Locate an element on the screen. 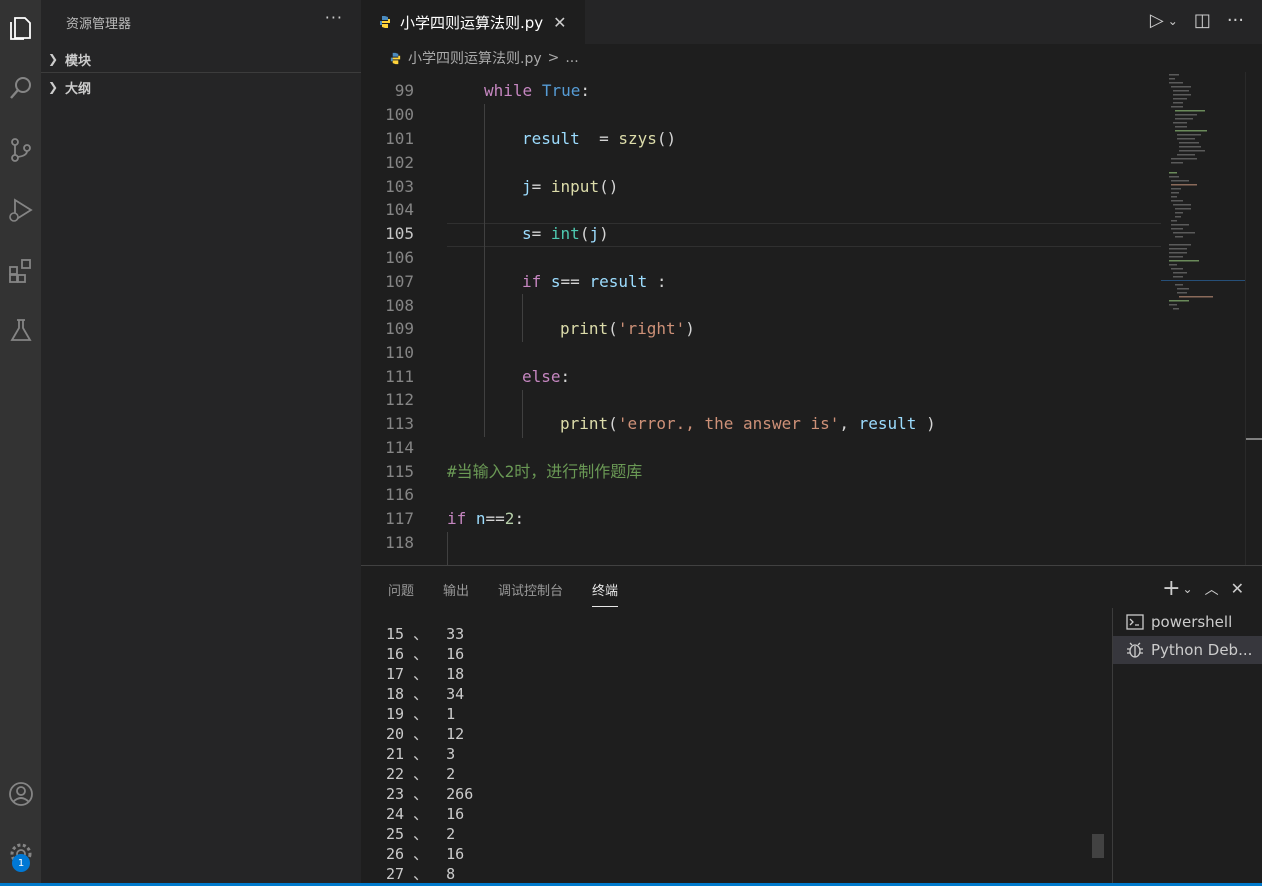 The height and width of the screenshot is (886, 1262). tab-output: 输出 is located at coordinates (456, 593).